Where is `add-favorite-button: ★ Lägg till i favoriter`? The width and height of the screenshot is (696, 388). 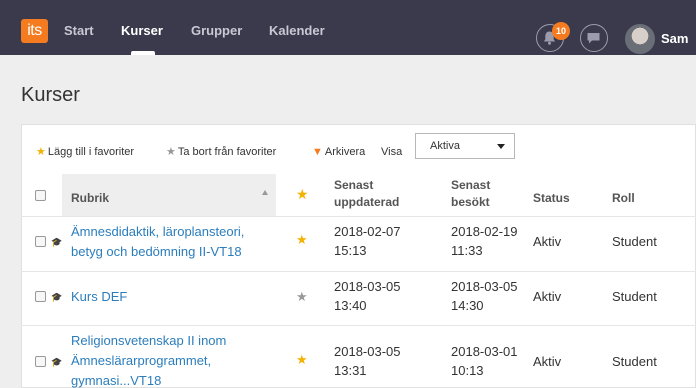 add-favorite-button: ★ Lägg till i favoriter is located at coordinates (85, 152).